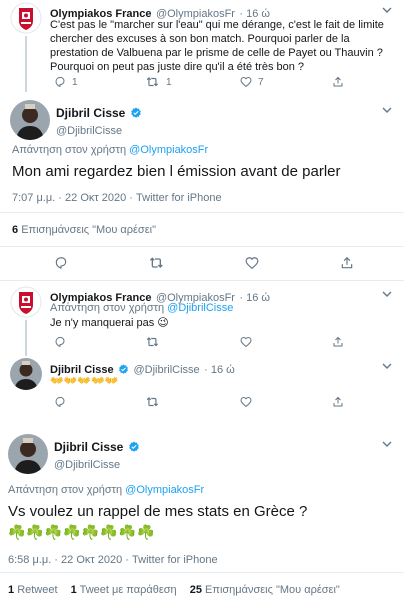  Describe the element at coordinates (261, 82) in the screenshot. I see `like-count: 7` at that location.